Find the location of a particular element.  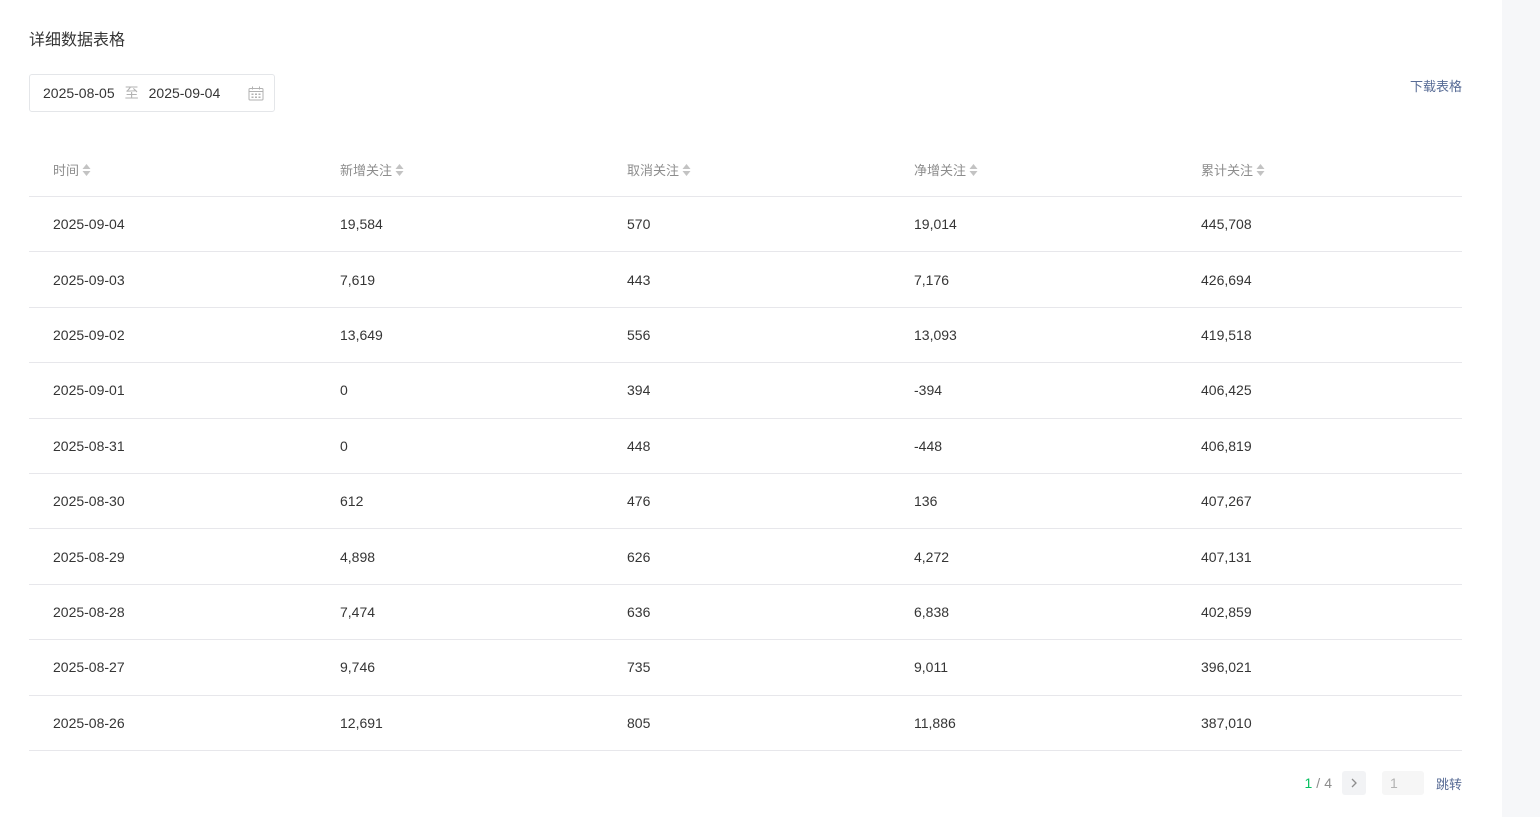

column-label: 净增关注 is located at coordinates (940, 170).